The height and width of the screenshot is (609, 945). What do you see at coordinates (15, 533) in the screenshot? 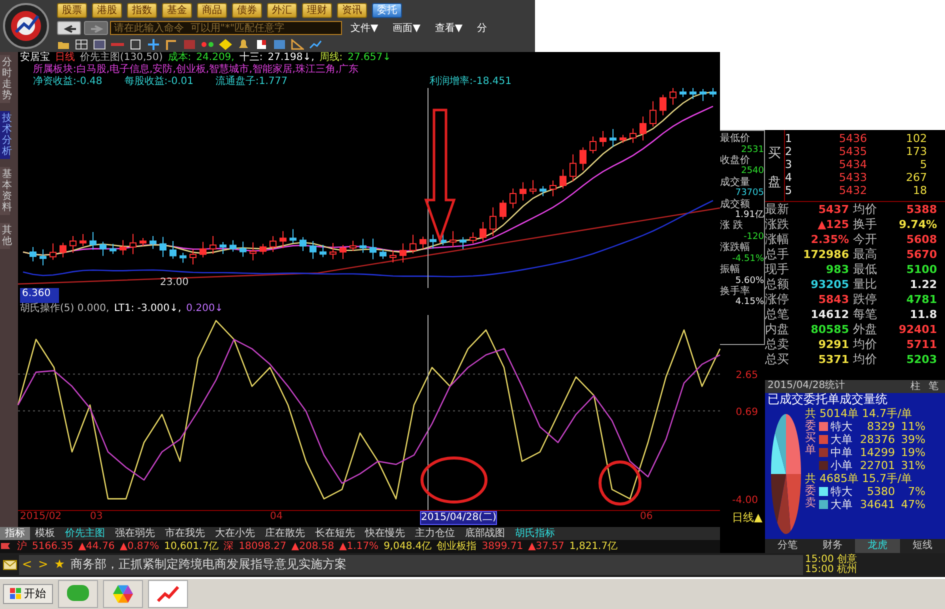
I see `formula-tab: 指标` at bounding box center [15, 533].